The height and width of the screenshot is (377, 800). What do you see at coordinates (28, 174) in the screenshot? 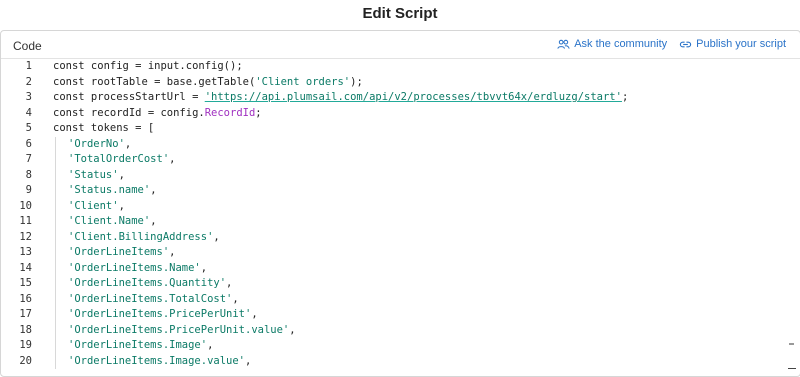
I see `line-number: 8` at bounding box center [28, 174].